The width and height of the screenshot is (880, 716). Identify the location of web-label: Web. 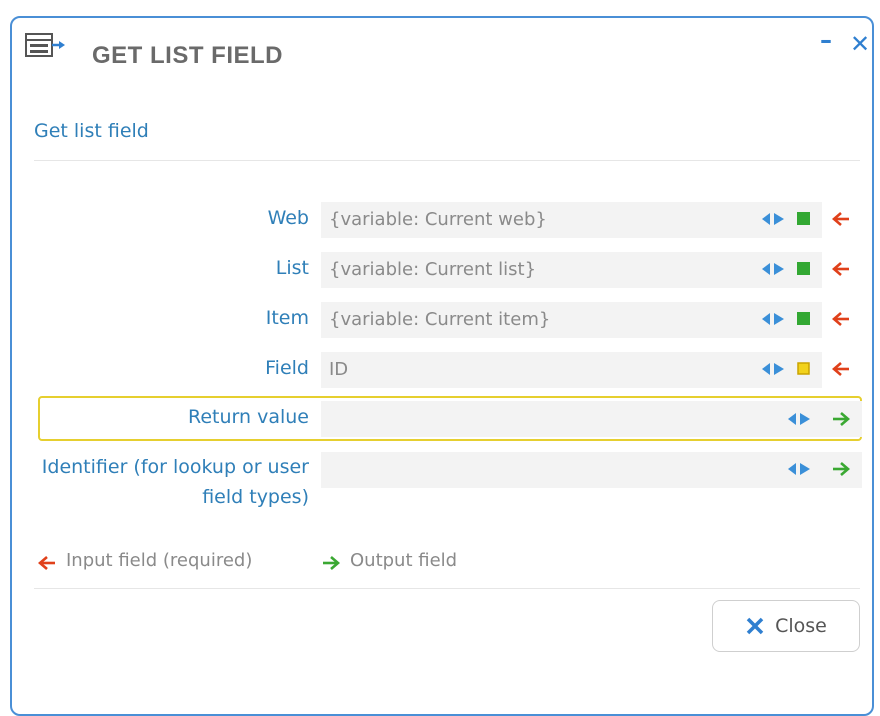
(288, 218).